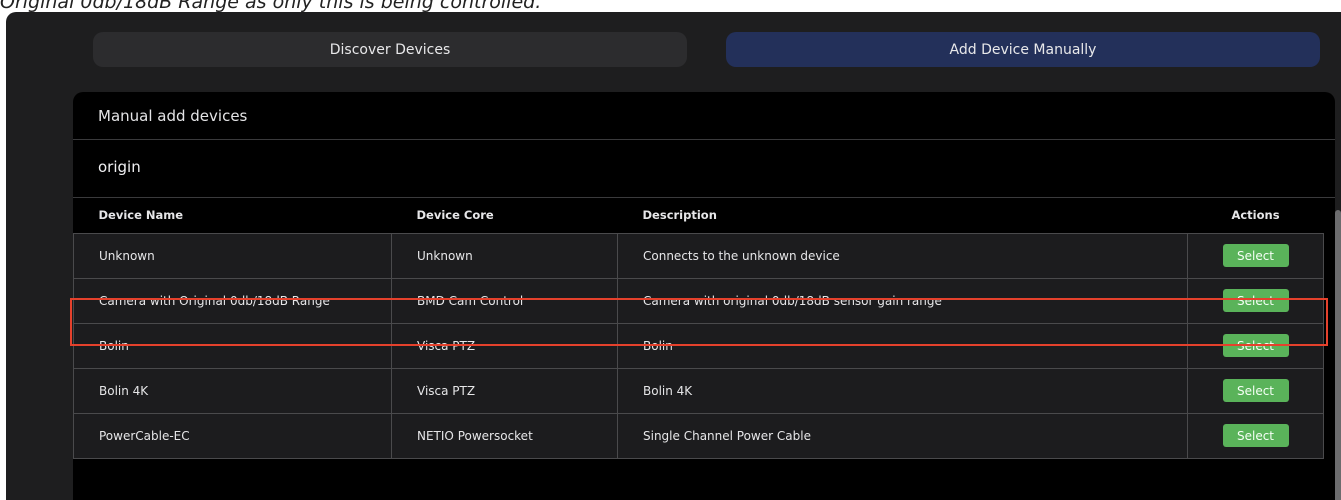 Image resolution: width=1341 pixels, height=500 pixels. Describe the element at coordinates (232, 390) in the screenshot. I see `cell-device-name: Bolin 4K` at that location.